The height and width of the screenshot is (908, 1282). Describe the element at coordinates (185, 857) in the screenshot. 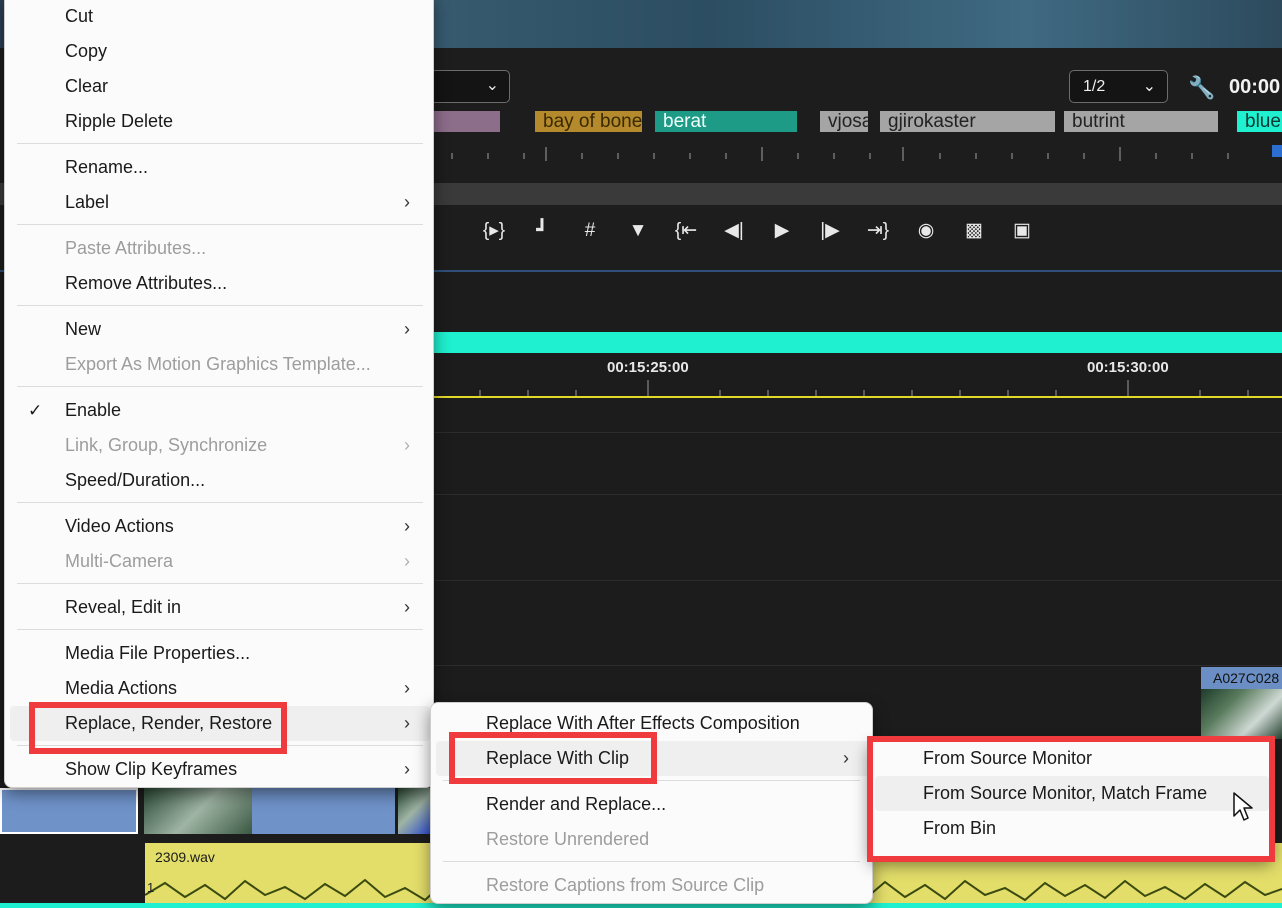

I see `audio-clip-label: 2309.wav` at that location.